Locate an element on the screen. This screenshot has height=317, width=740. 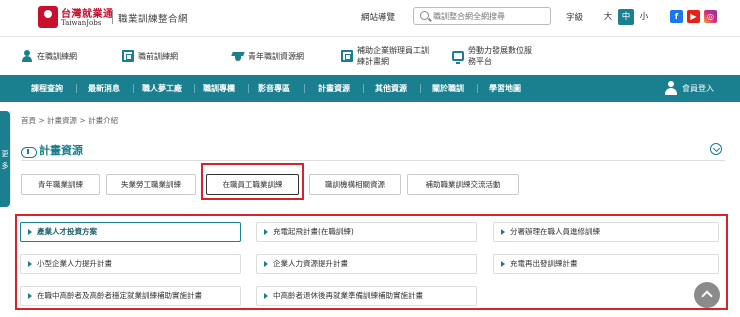
program-item: 企業人力資源提升計畫 is located at coordinates (366, 264).